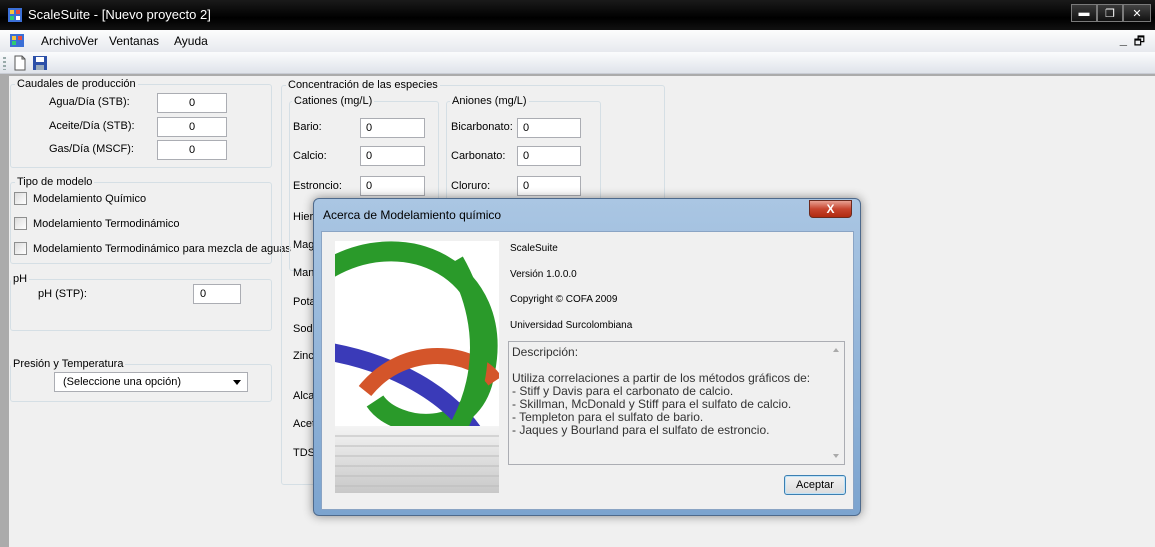 Image resolution: width=1155 pixels, height=547 pixels. I want to click on toolbar, so click(577, 63).